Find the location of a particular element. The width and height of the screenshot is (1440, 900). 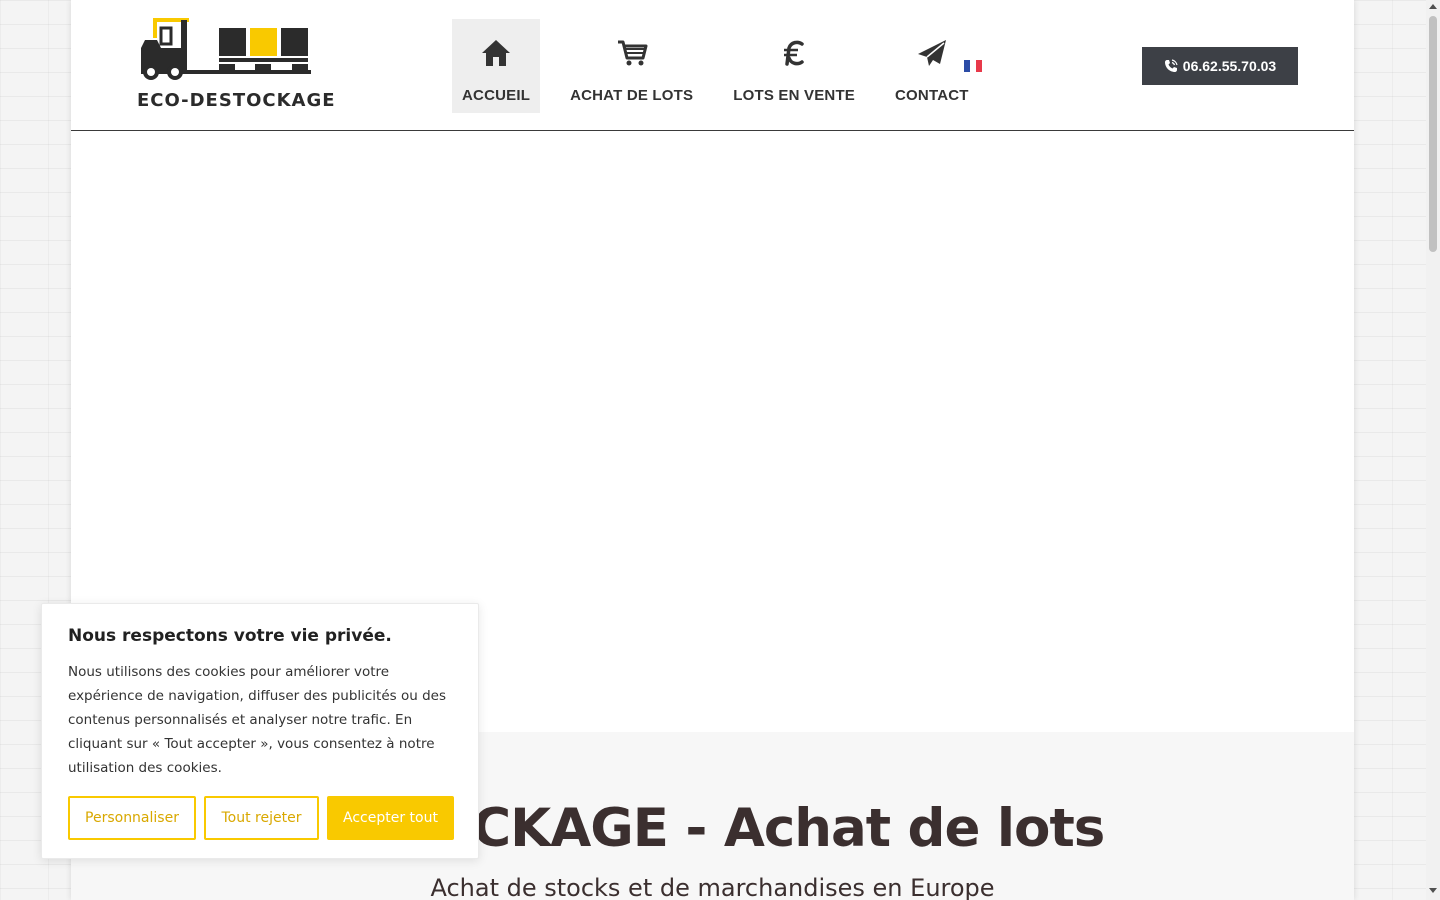

scrollbar-thumb is located at coordinates (1433, 134).